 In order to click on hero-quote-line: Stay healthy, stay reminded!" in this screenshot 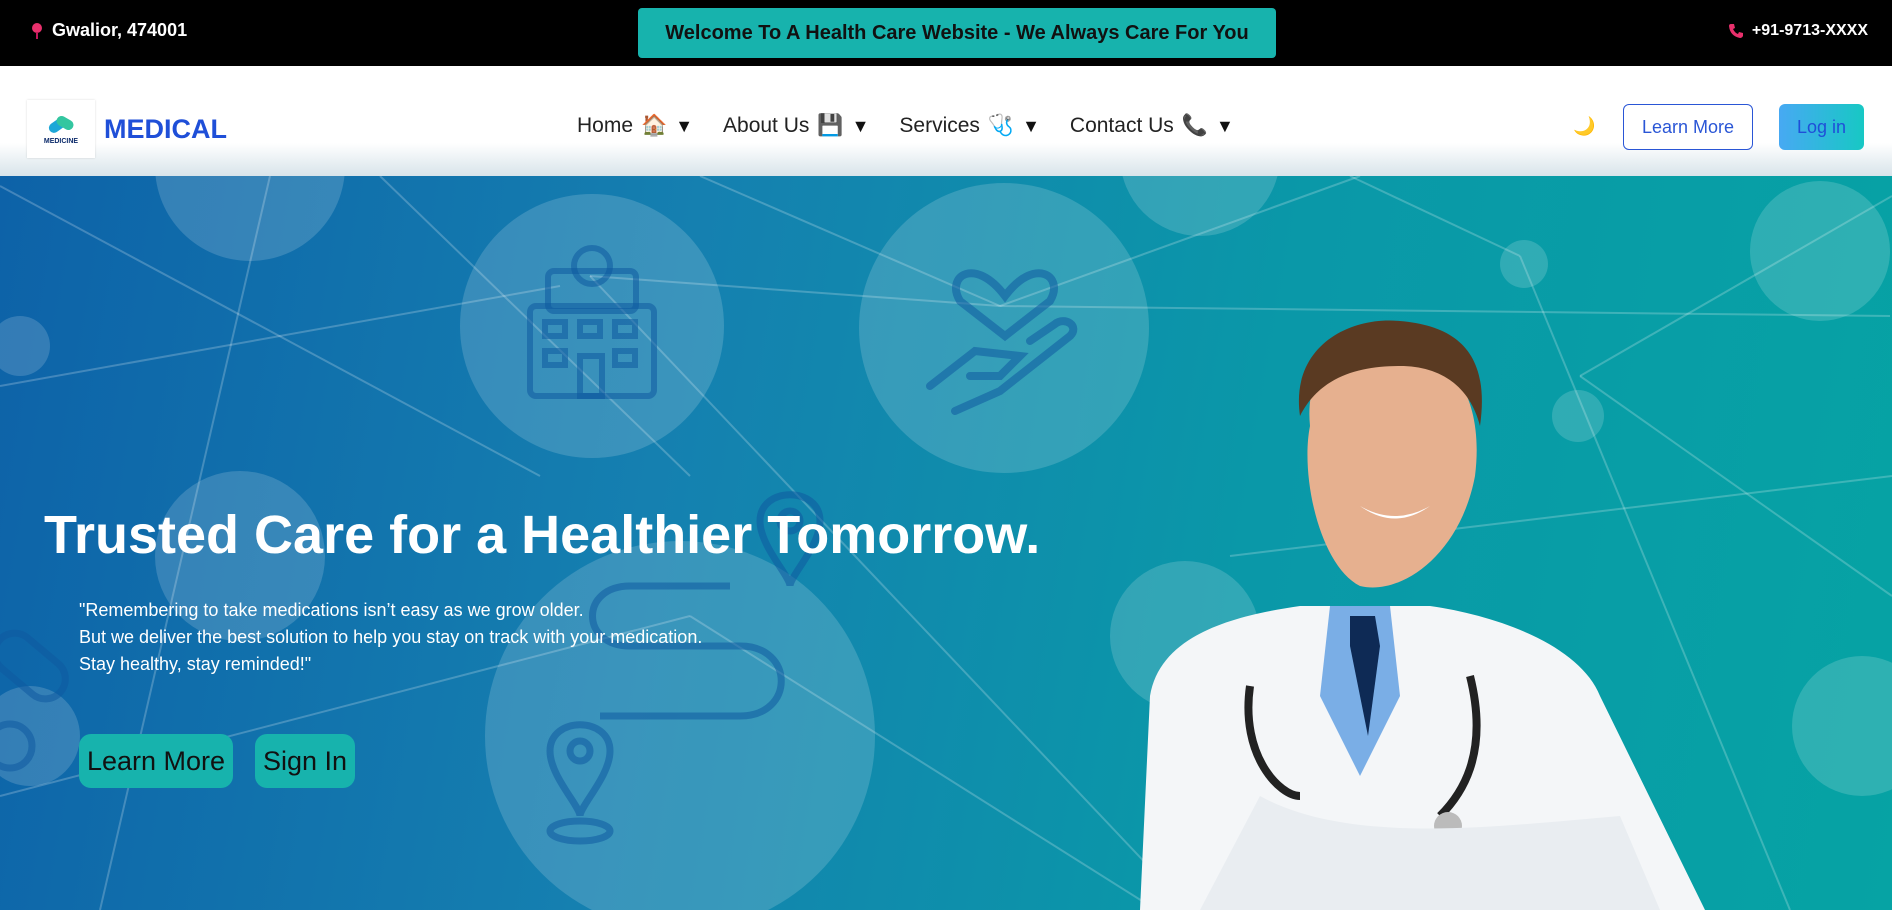, I will do `click(195, 664)`.